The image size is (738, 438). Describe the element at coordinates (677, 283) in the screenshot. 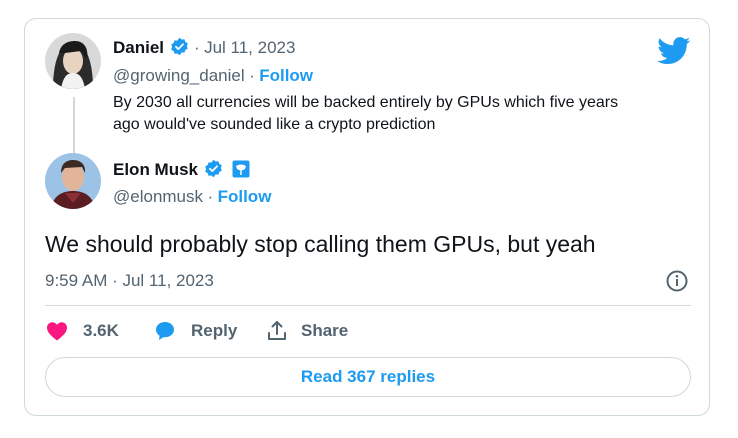

I see `info-icon` at that location.